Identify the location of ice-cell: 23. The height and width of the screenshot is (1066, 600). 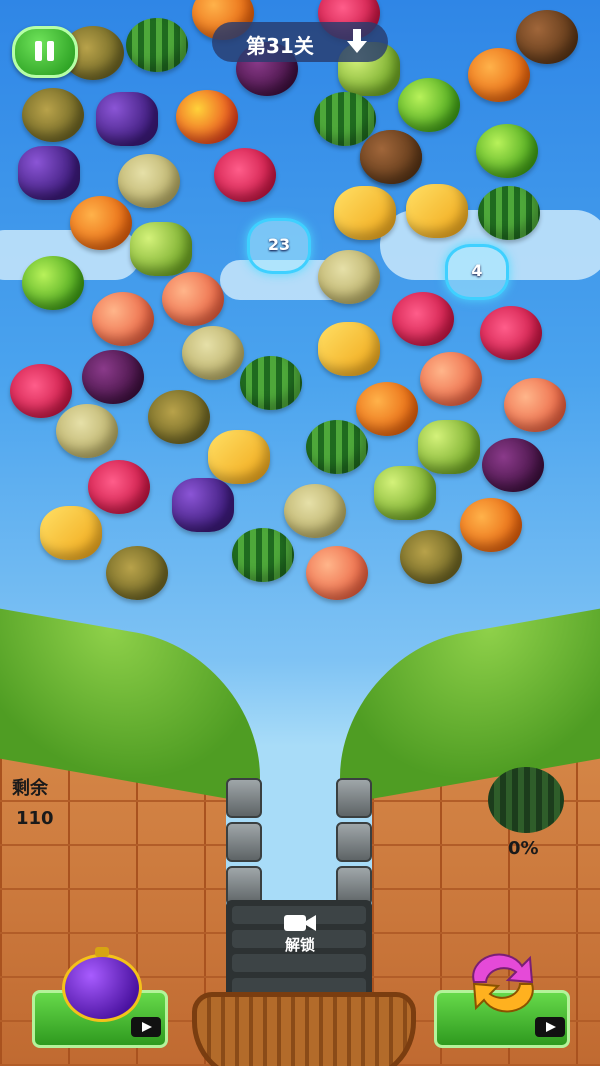
(279, 246).